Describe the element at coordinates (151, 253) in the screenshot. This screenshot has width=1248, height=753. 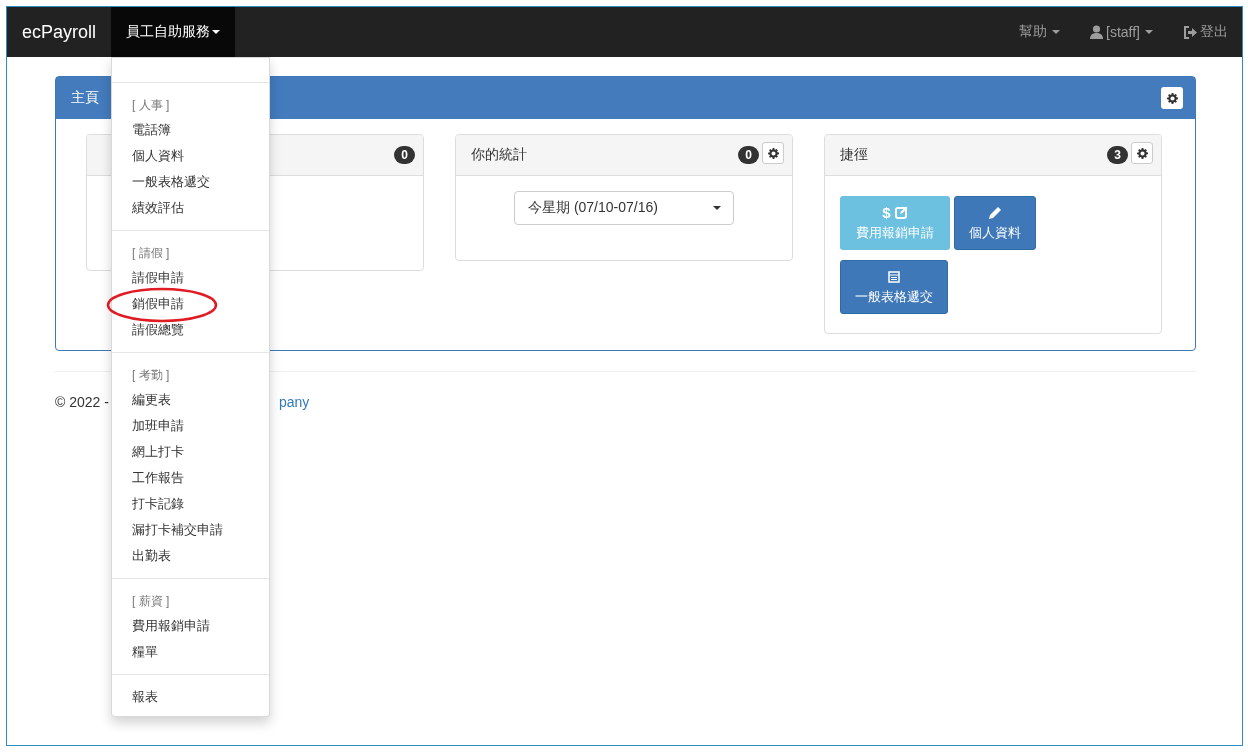
I see `menu-header: [ 請假 ]` at that location.